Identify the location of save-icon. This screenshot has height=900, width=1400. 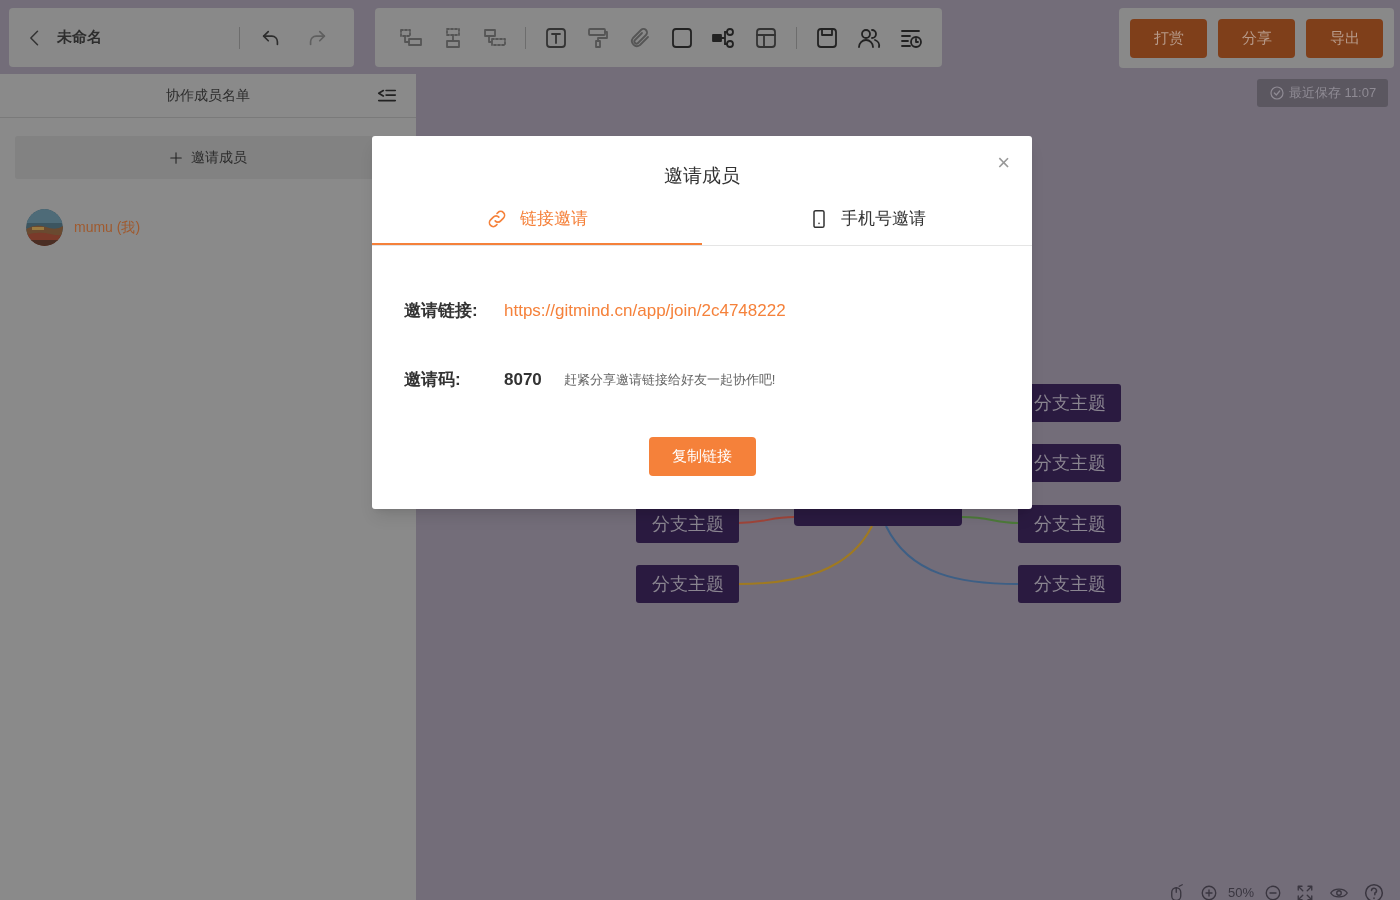
(827, 37).